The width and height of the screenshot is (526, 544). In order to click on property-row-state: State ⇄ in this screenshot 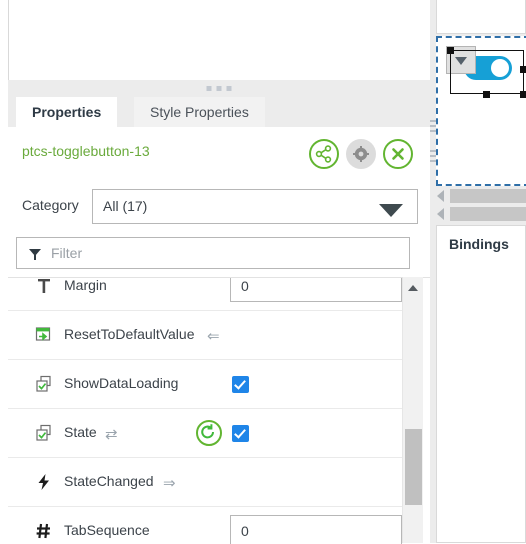, I will do `click(208, 433)`.